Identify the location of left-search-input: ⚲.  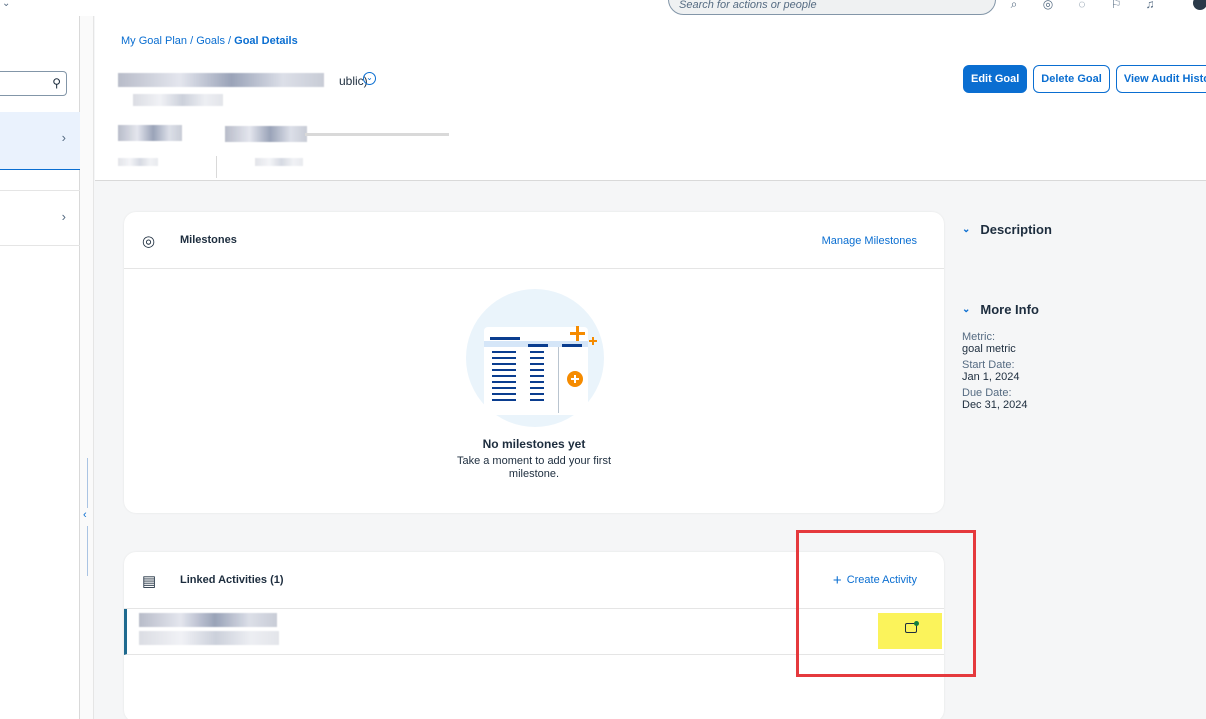
(33, 83).